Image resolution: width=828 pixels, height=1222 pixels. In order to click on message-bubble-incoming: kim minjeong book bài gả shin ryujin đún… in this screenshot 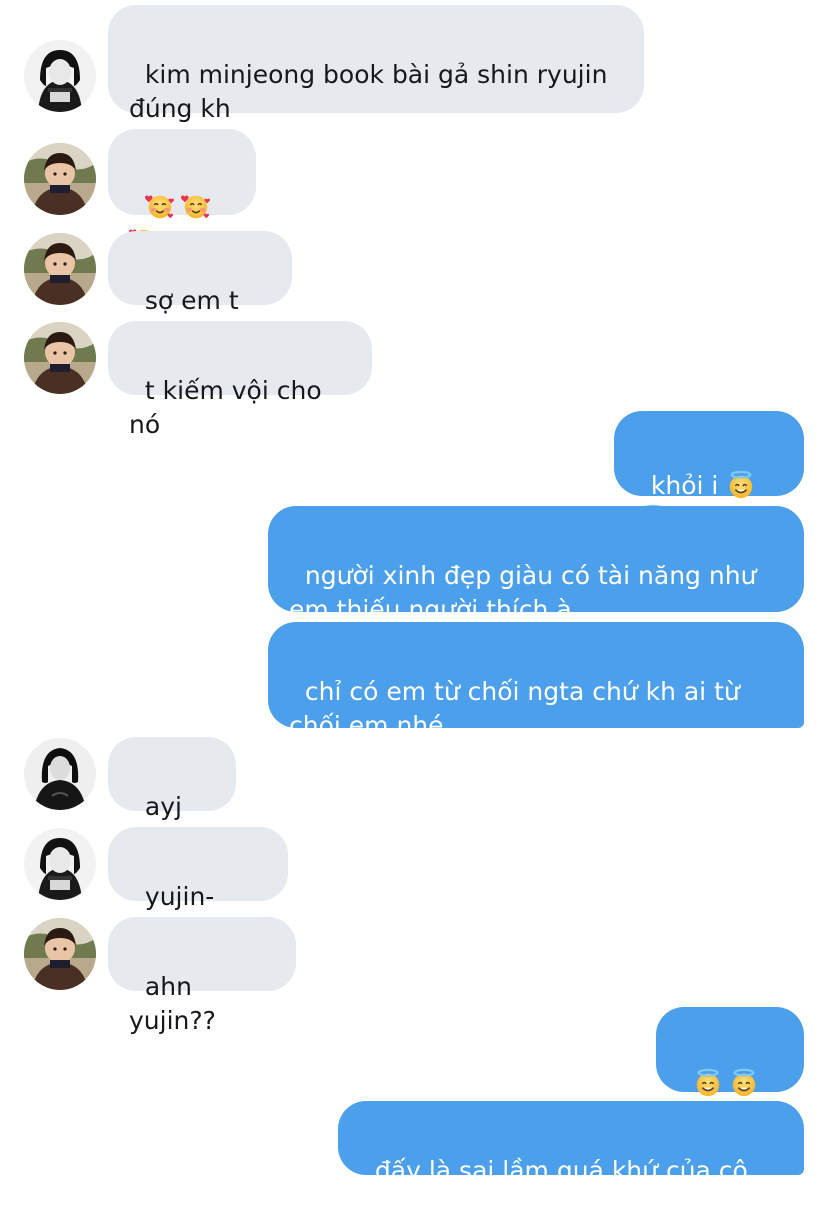, I will do `click(376, 64)`.